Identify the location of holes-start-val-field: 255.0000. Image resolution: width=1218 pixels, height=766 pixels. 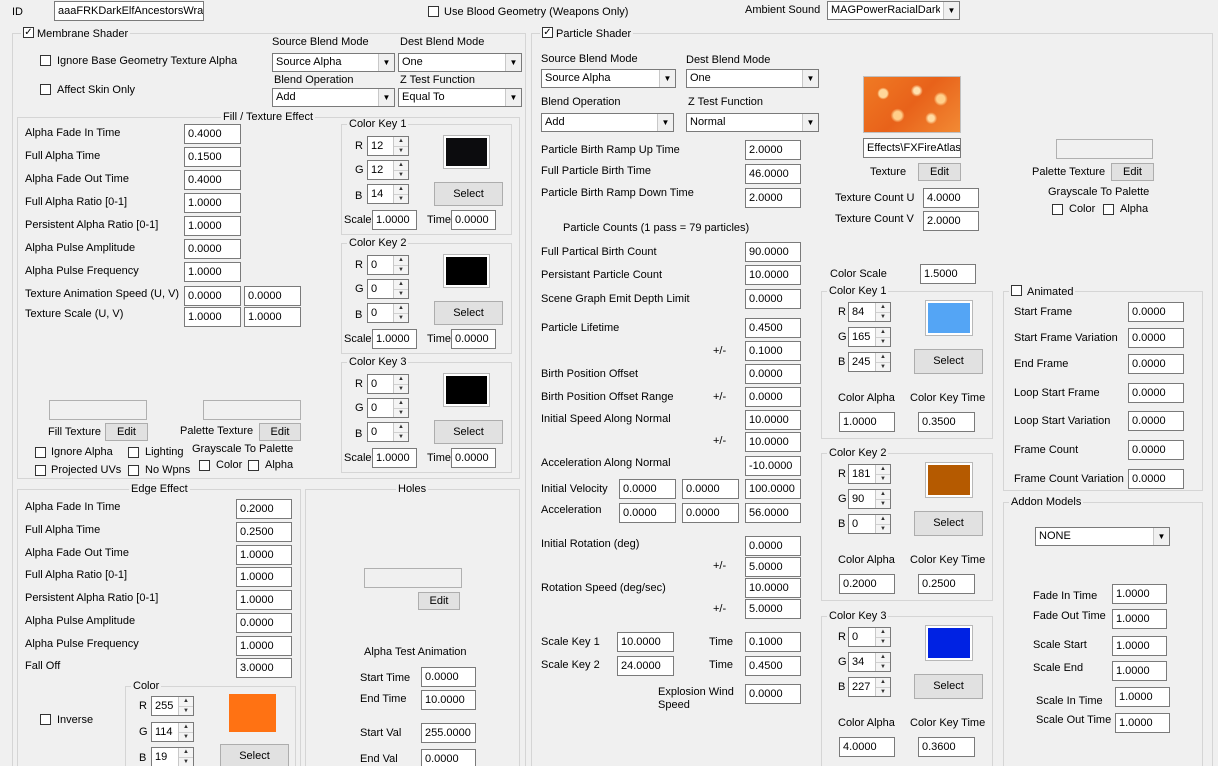
(448, 733).